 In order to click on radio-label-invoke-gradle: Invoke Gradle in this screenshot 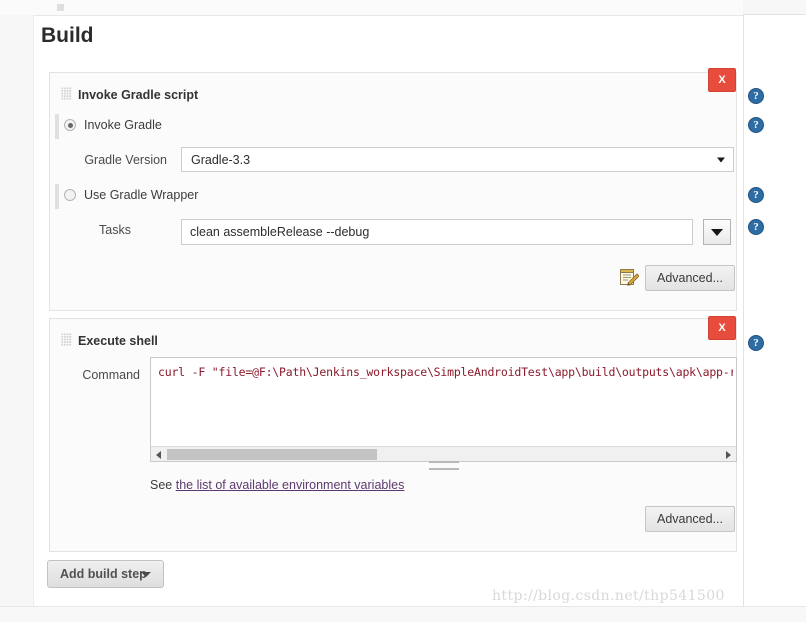, I will do `click(123, 125)`.